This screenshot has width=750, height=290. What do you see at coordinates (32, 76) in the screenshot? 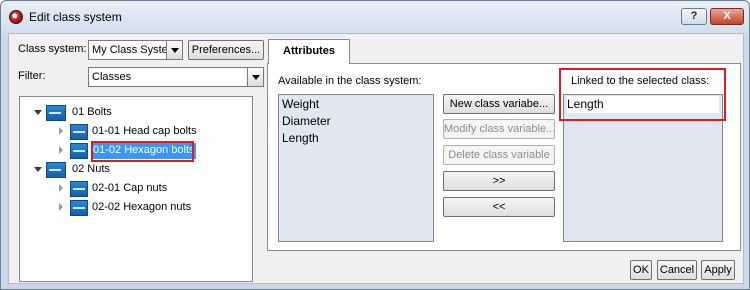
I see `filter-label: Filter:` at bounding box center [32, 76].